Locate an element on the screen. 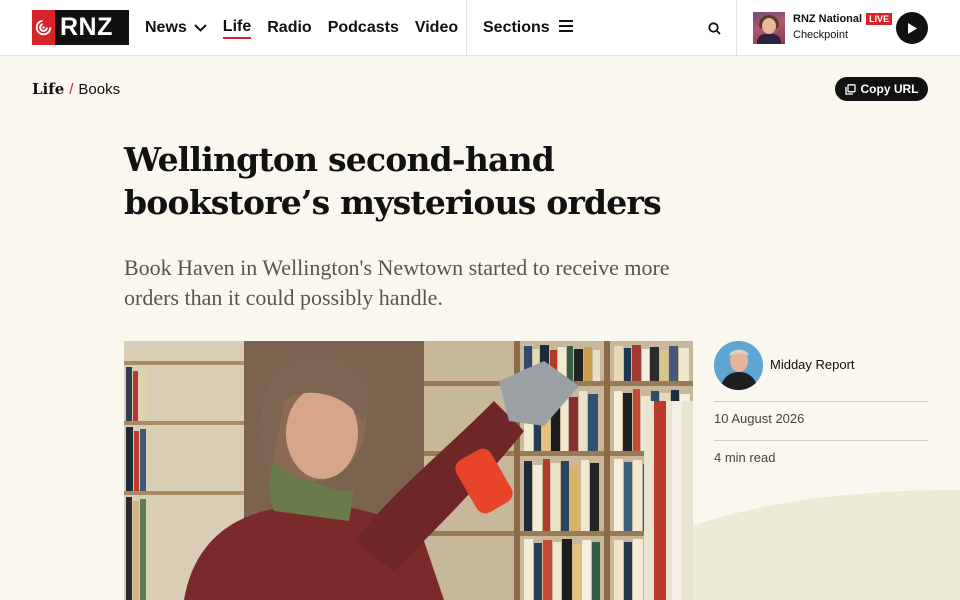 This screenshot has width=960, height=600. nav-item-label: News is located at coordinates (166, 27).